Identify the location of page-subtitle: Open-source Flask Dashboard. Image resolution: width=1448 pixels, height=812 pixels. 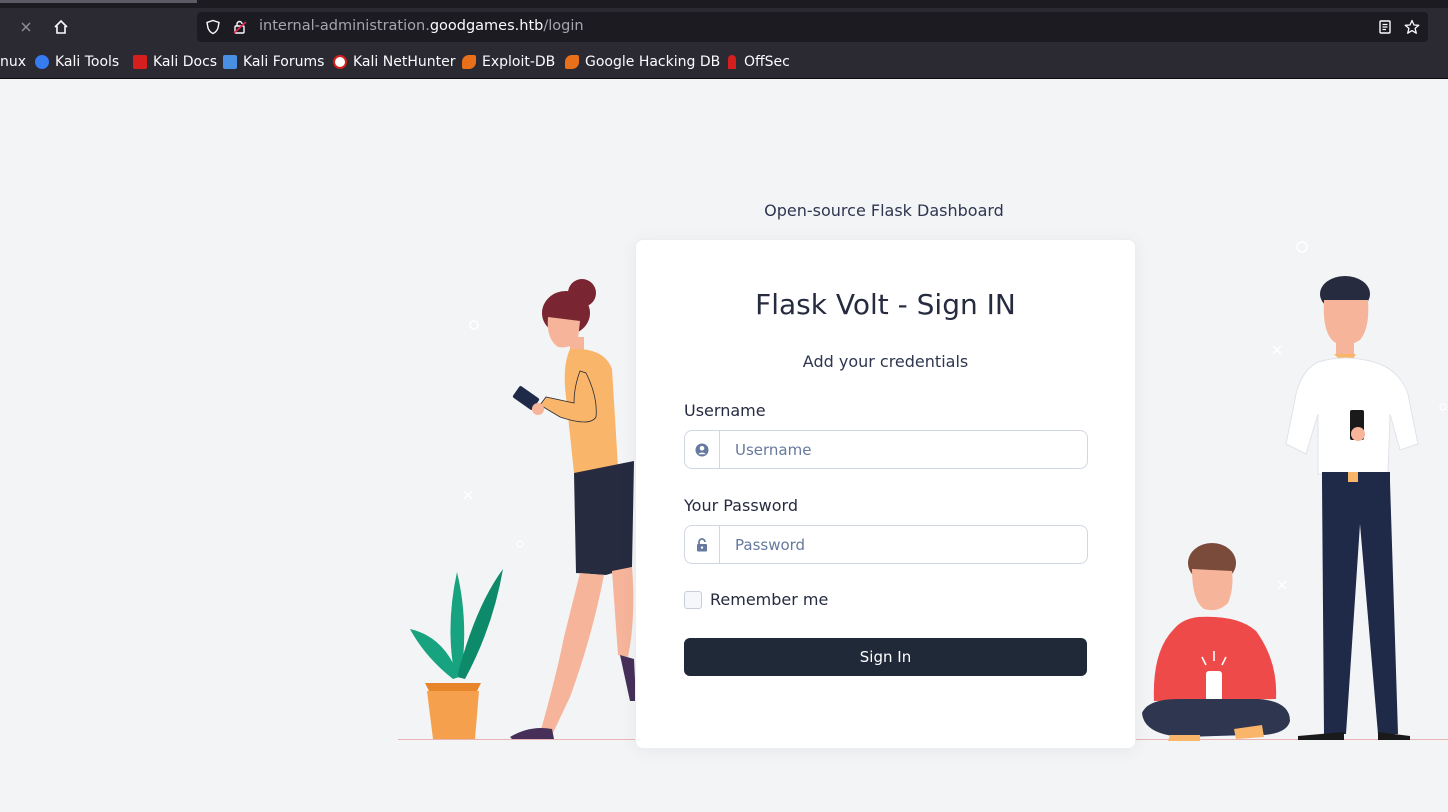
(884, 210).